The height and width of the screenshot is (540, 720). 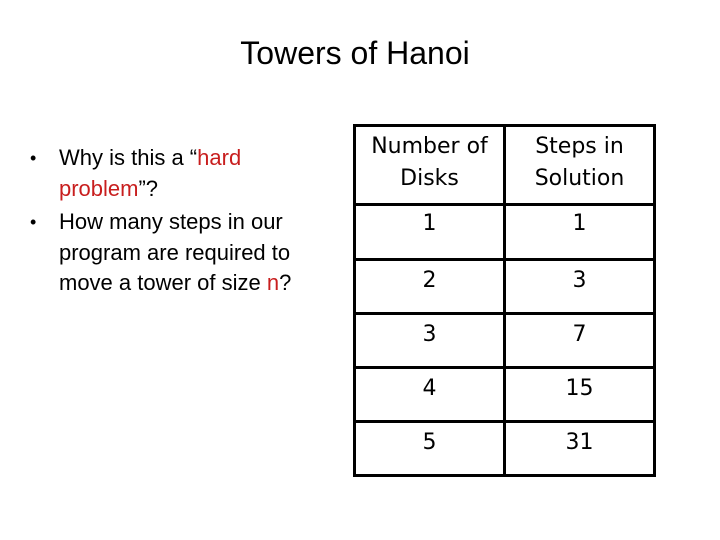 I want to click on cell-steps: 15, so click(x=579, y=394).